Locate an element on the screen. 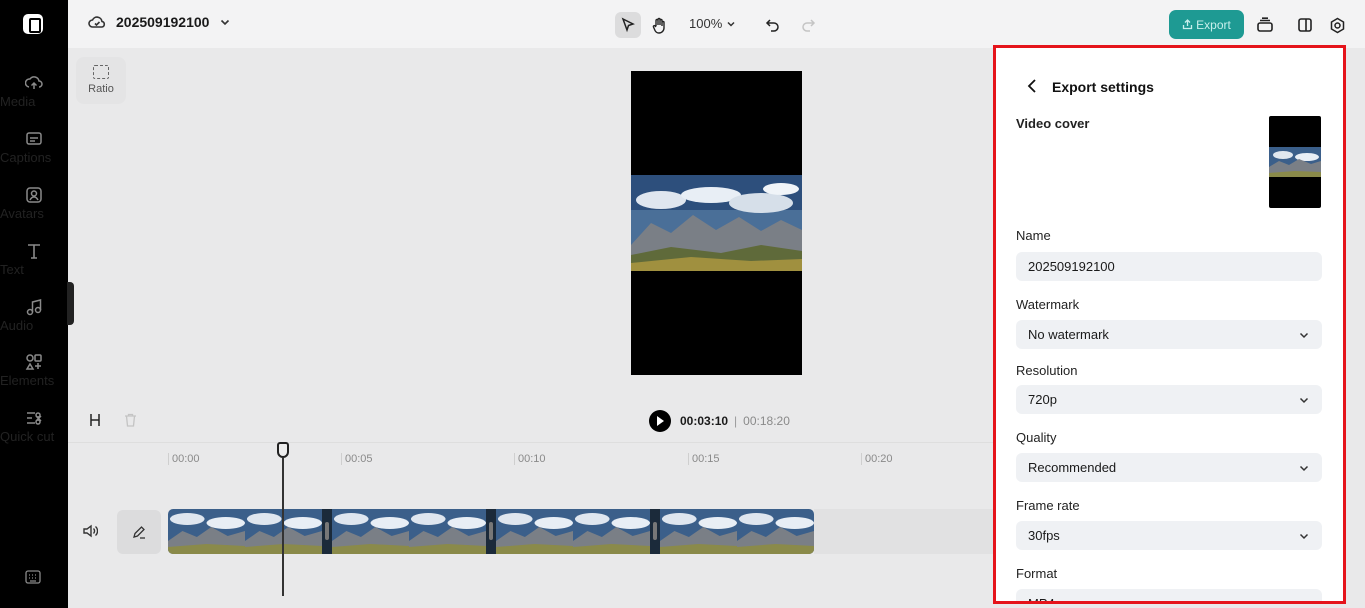 The image size is (1365, 608). sidebar-item-label: Text is located at coordinates (12, 269).